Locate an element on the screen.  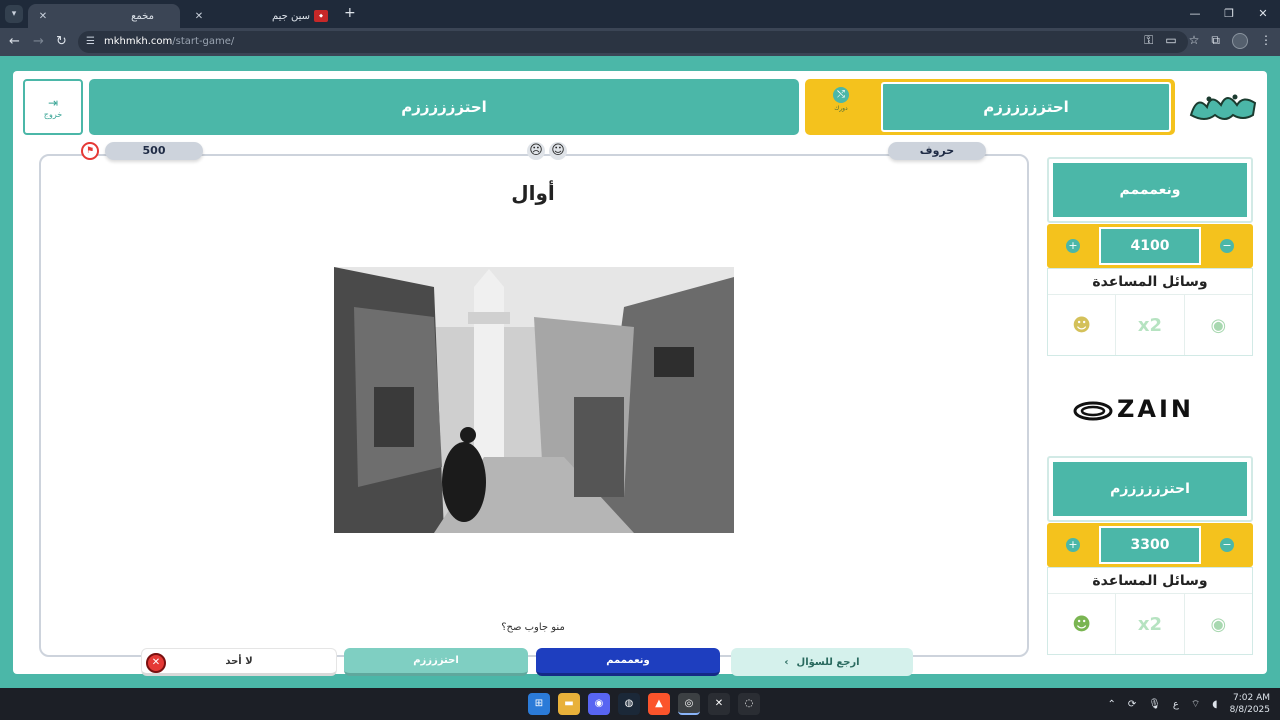
password-key-icon: ⚿ is located at coordinates (1148, 41).